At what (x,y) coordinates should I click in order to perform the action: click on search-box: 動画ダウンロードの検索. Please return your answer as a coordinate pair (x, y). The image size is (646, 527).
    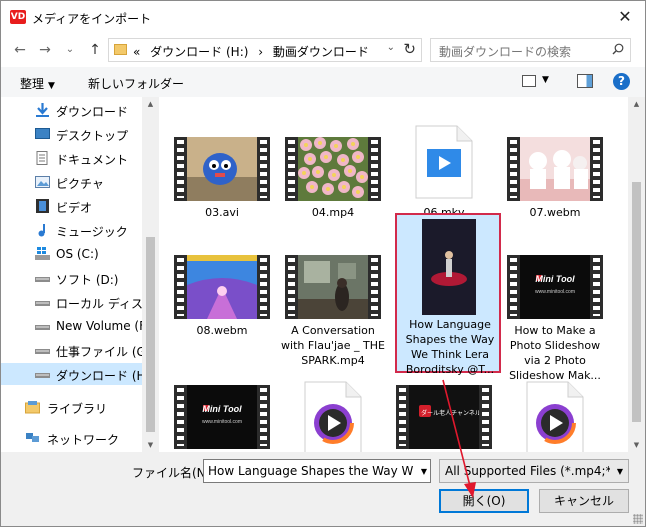
    Looking at the image, I should click on (530, 50).